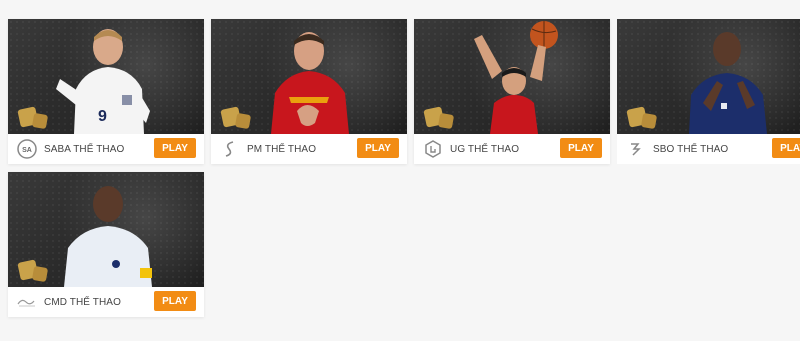 This screenshot has height=341, width=800. What do you see at coordinates (433, 149) in the screenshot?
I see `ug-logo-icon` at bounding box center [433, 149].